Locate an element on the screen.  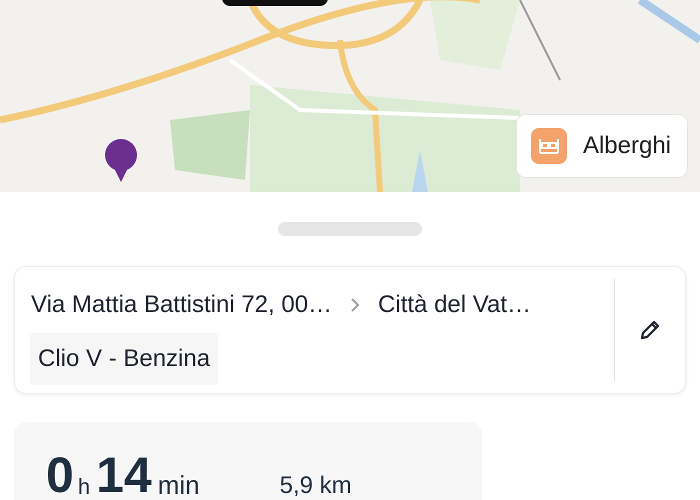
edit-icon is located at coordinates (650, 330).